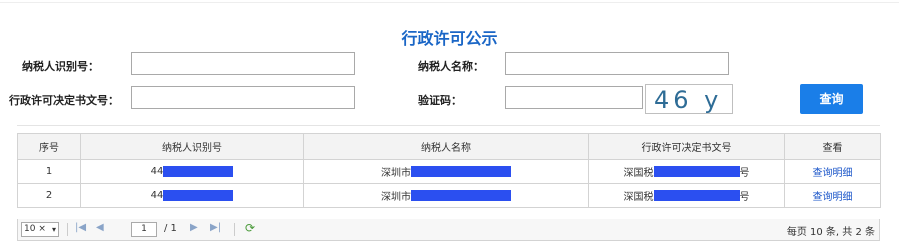 This screenshot has height=247, width=899. I want to click on table-header-row: 序号 纳税人识别号 纳税人名称 行政许可决定书文号 查看, so click(449, 146).